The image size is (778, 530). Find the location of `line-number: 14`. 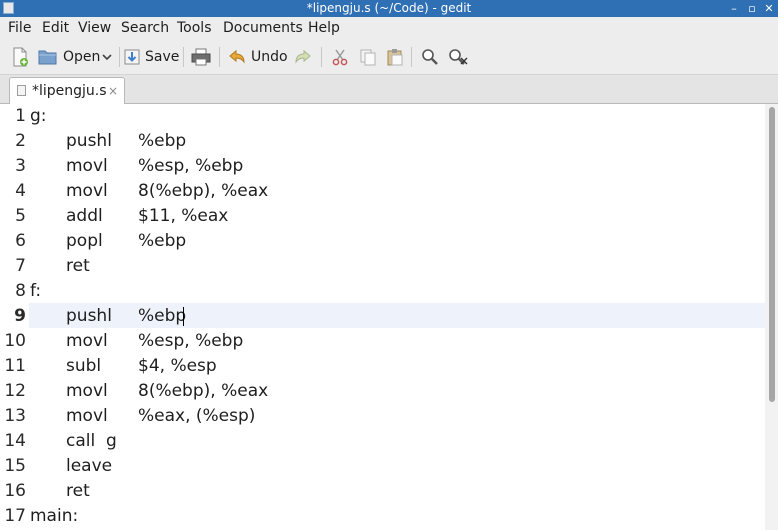

line-number: 14 is located at coordinates (15, 441).